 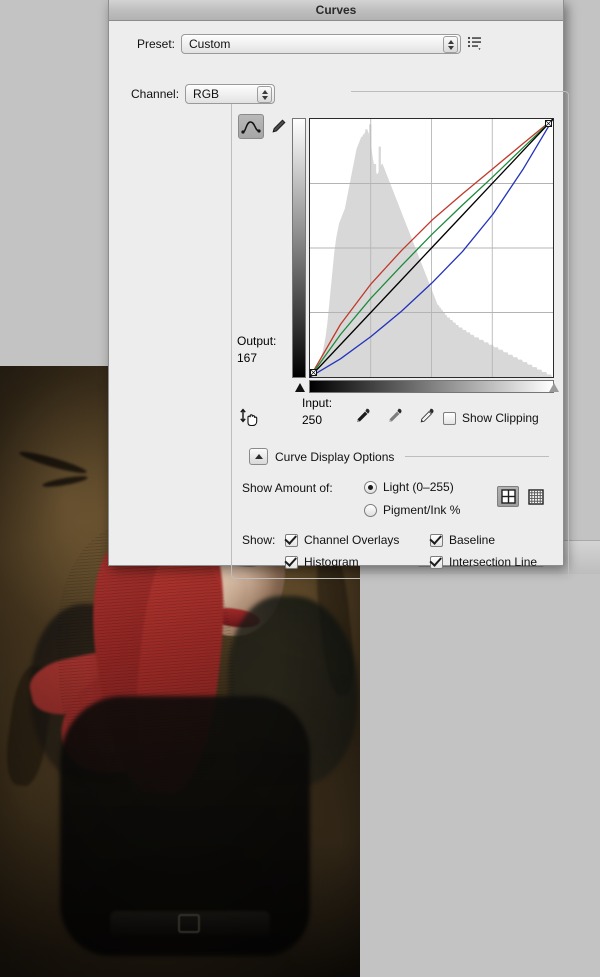 I want to click on gray-point-eyedropper, so click(x=394, y=416).